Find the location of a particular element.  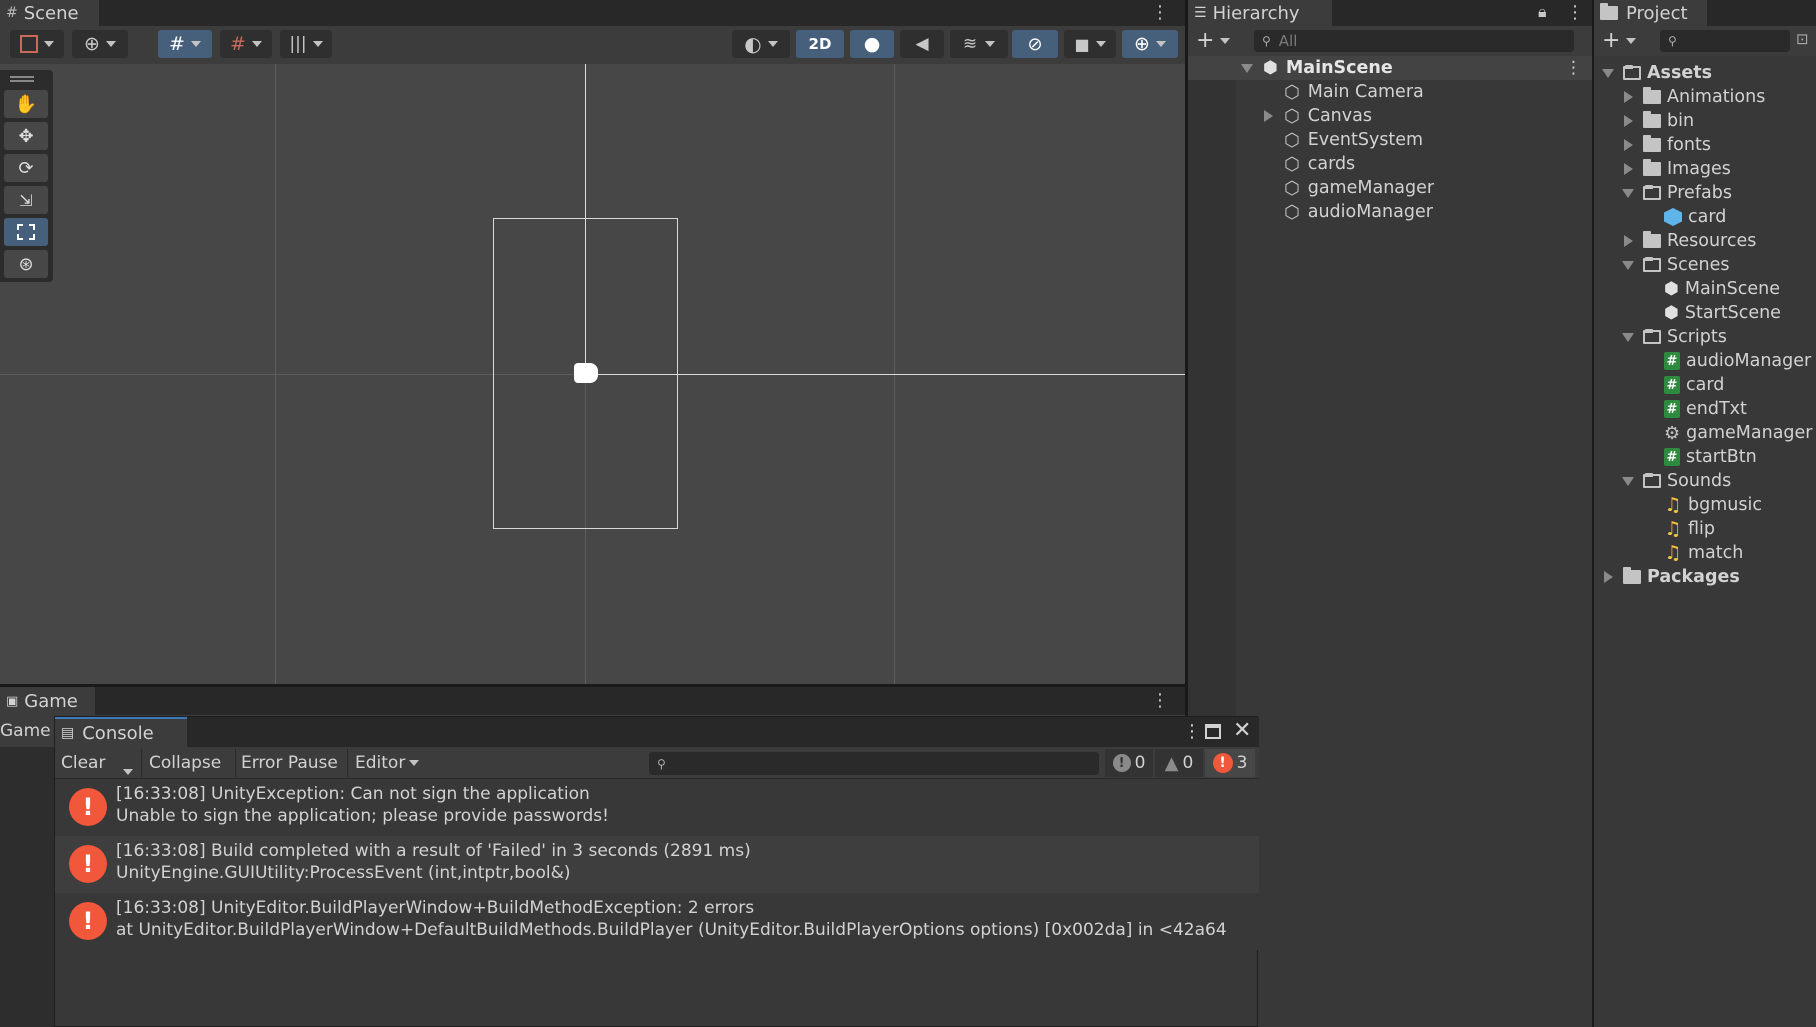

kebab-menu-icon: ⋮ is located at coordinates (1160, 12).